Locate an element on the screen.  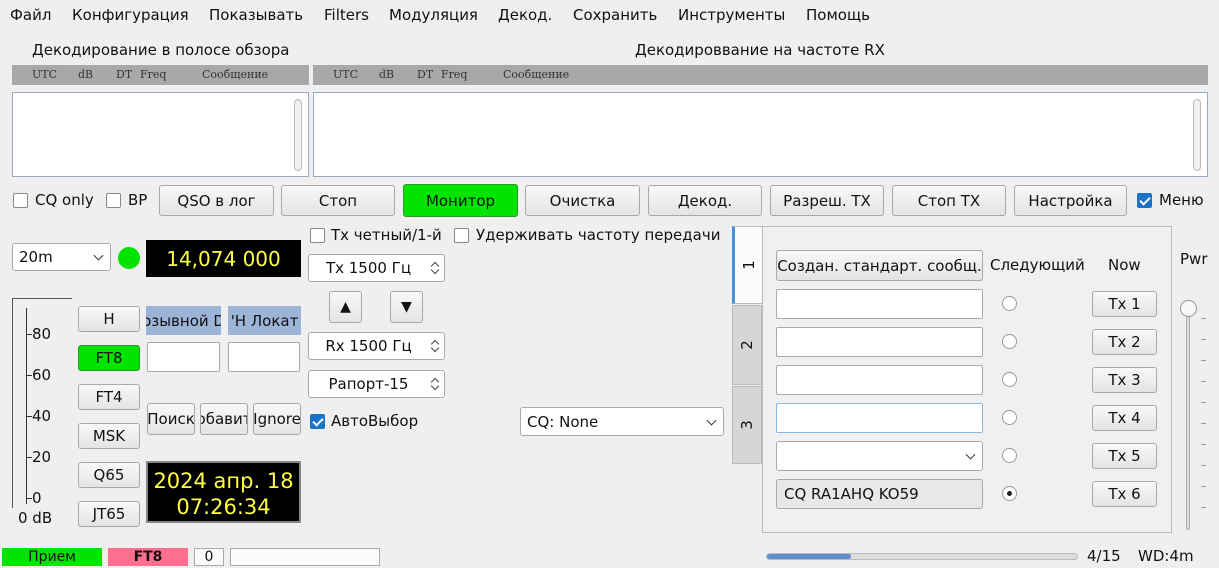
log-qso-button: QSO в лог is located at coordinates (216, 200).